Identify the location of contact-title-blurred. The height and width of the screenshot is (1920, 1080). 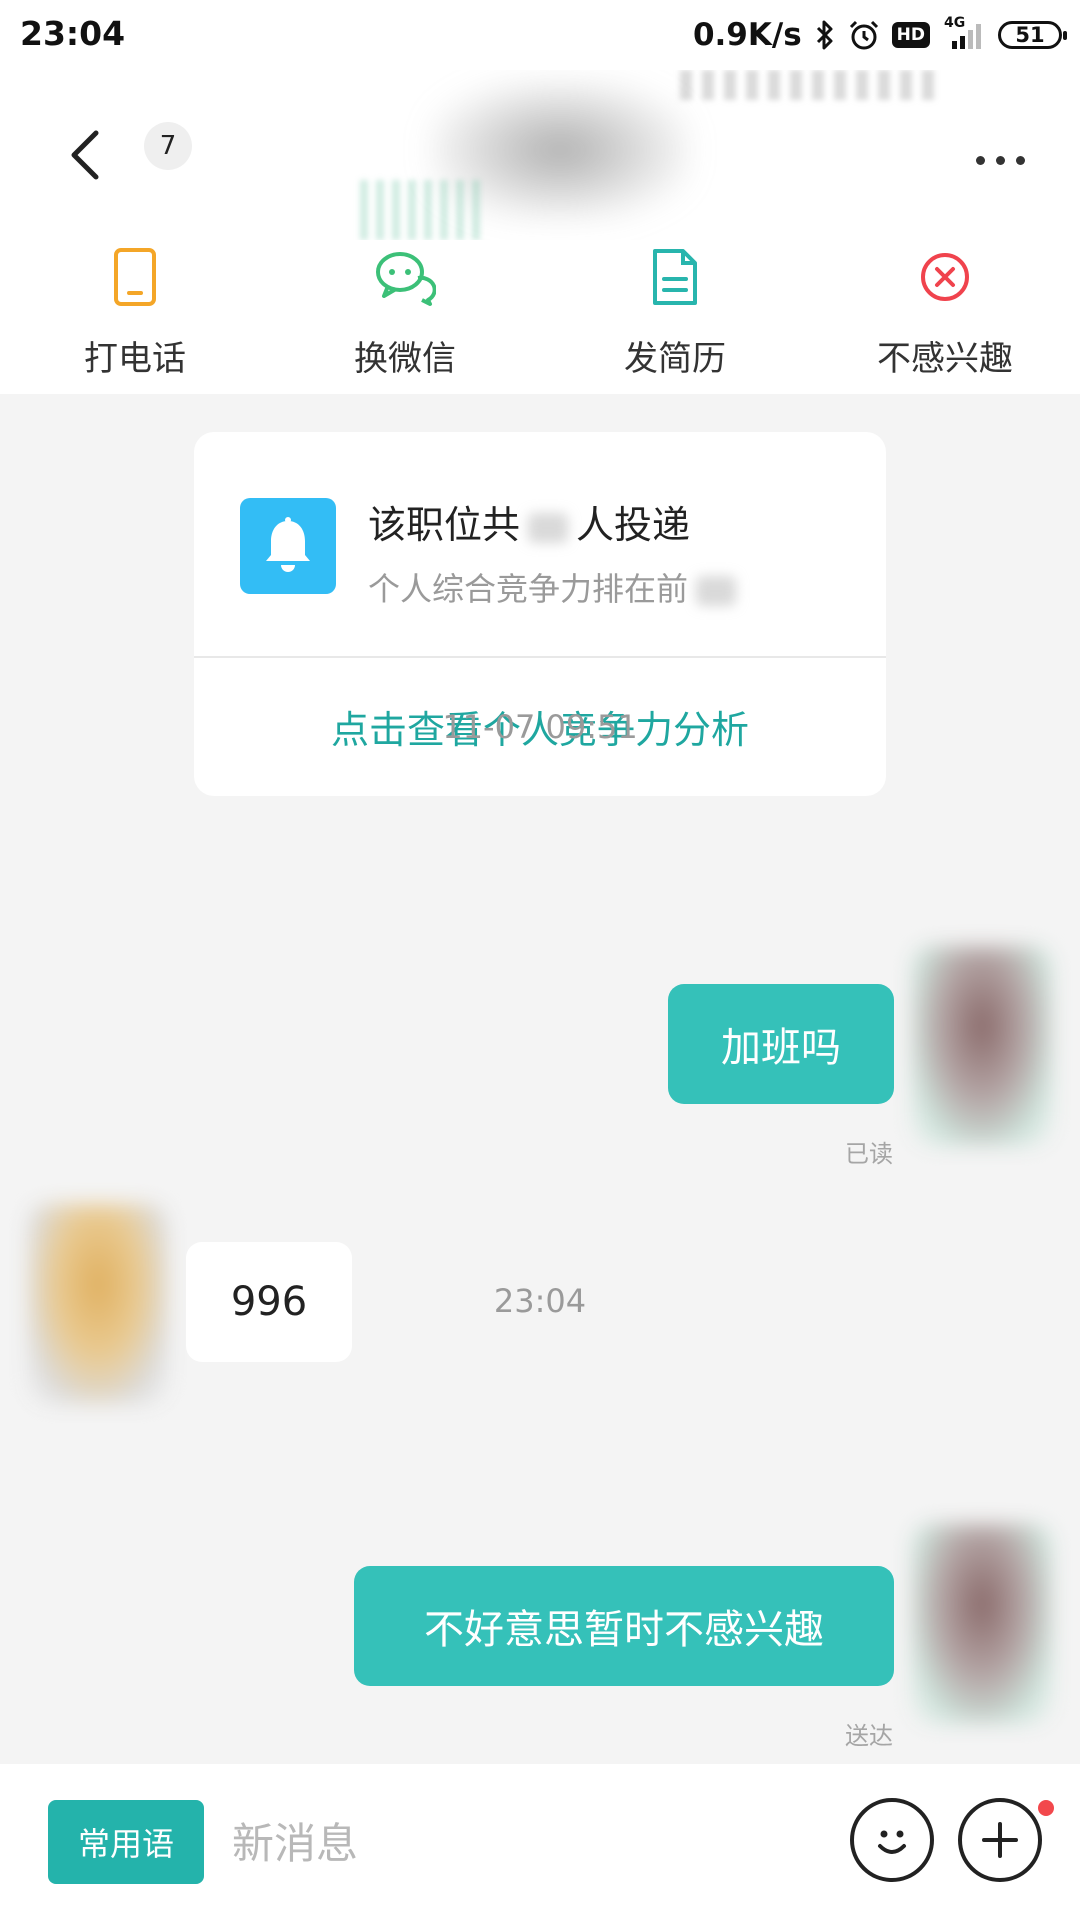
(580, 155).